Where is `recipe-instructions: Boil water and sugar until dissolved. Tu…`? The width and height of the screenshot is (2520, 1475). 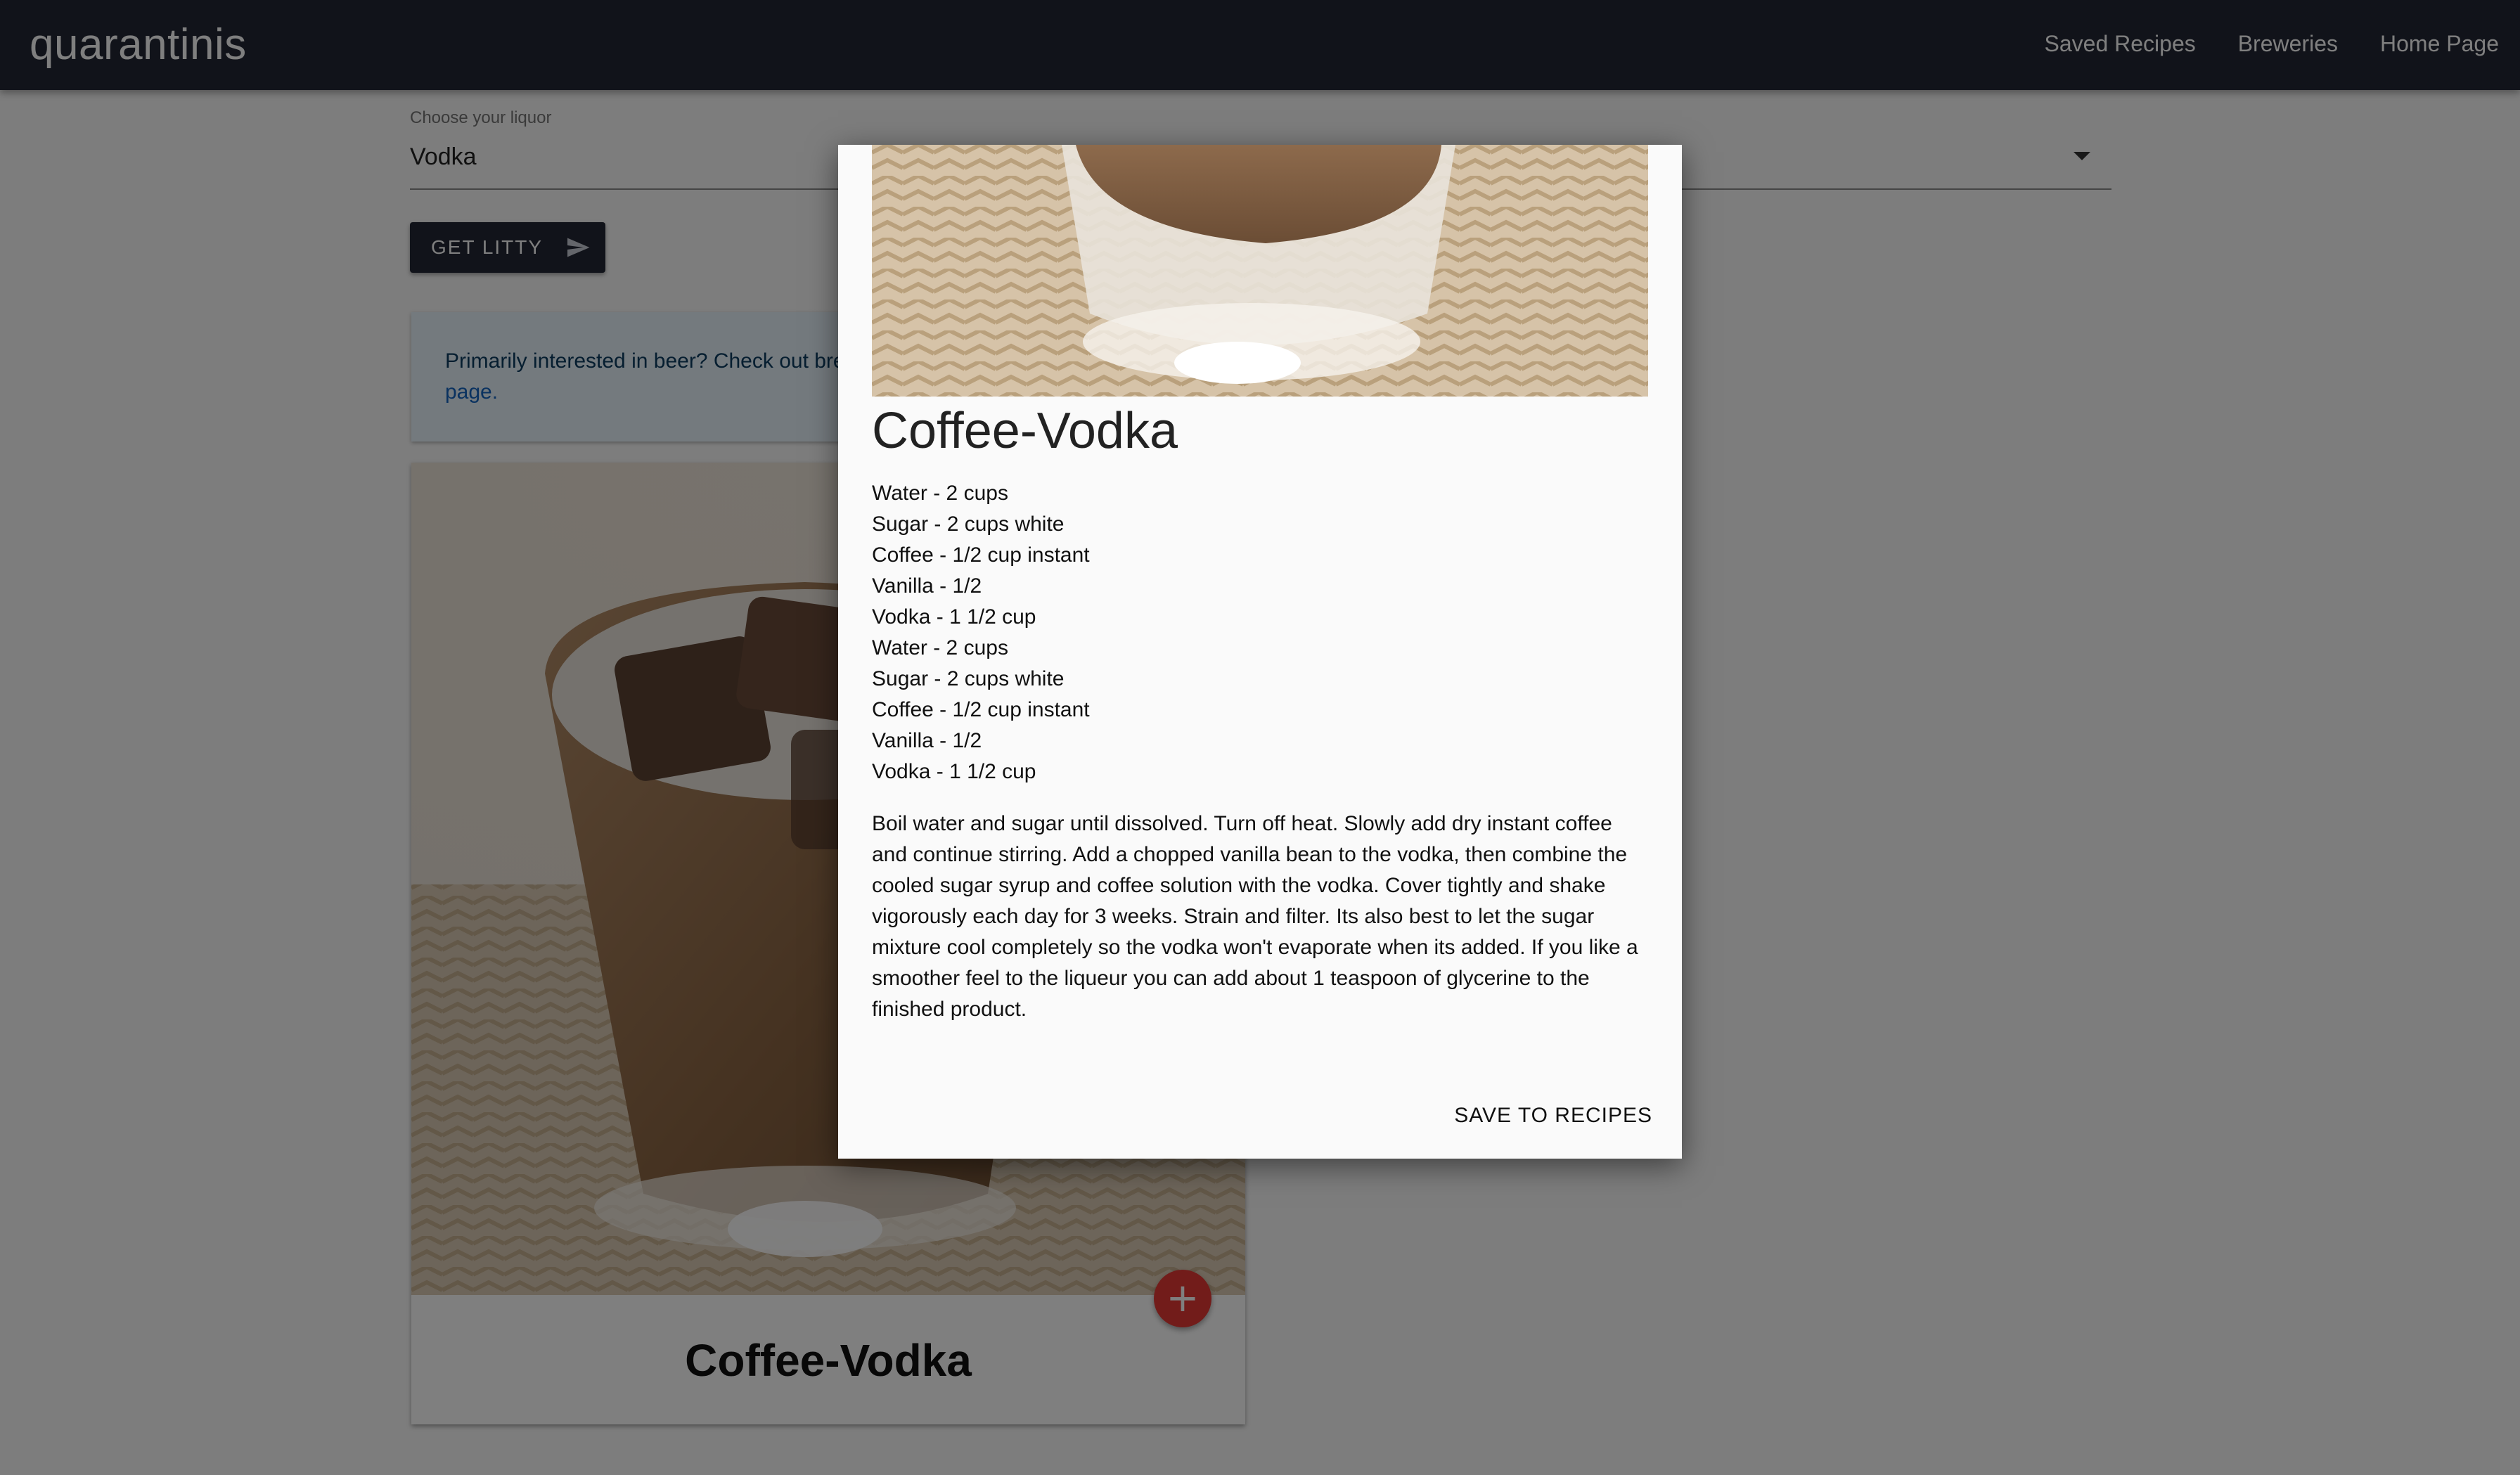
recipe-instructions: Boil water and sugar until dissolved. Tu… is located at coordinates (1255, 916).